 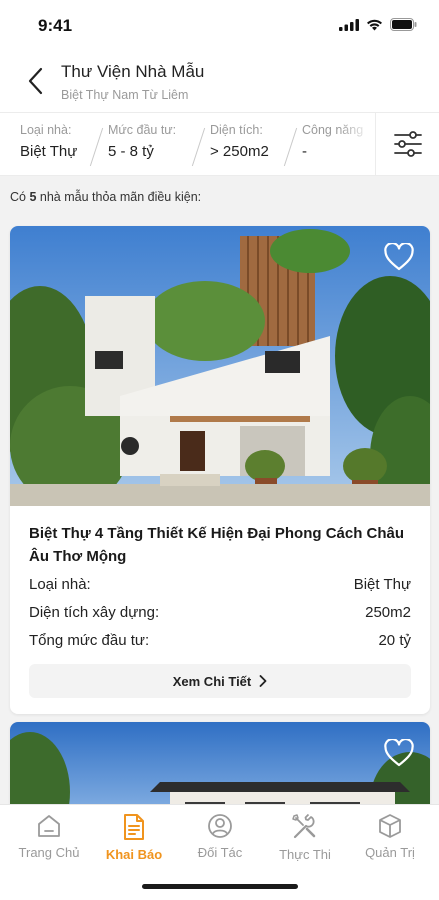 I want to click on result-count: Có 5 nhà mẫu thỏa mãn điều kiện:, so click(x=105, y=197).